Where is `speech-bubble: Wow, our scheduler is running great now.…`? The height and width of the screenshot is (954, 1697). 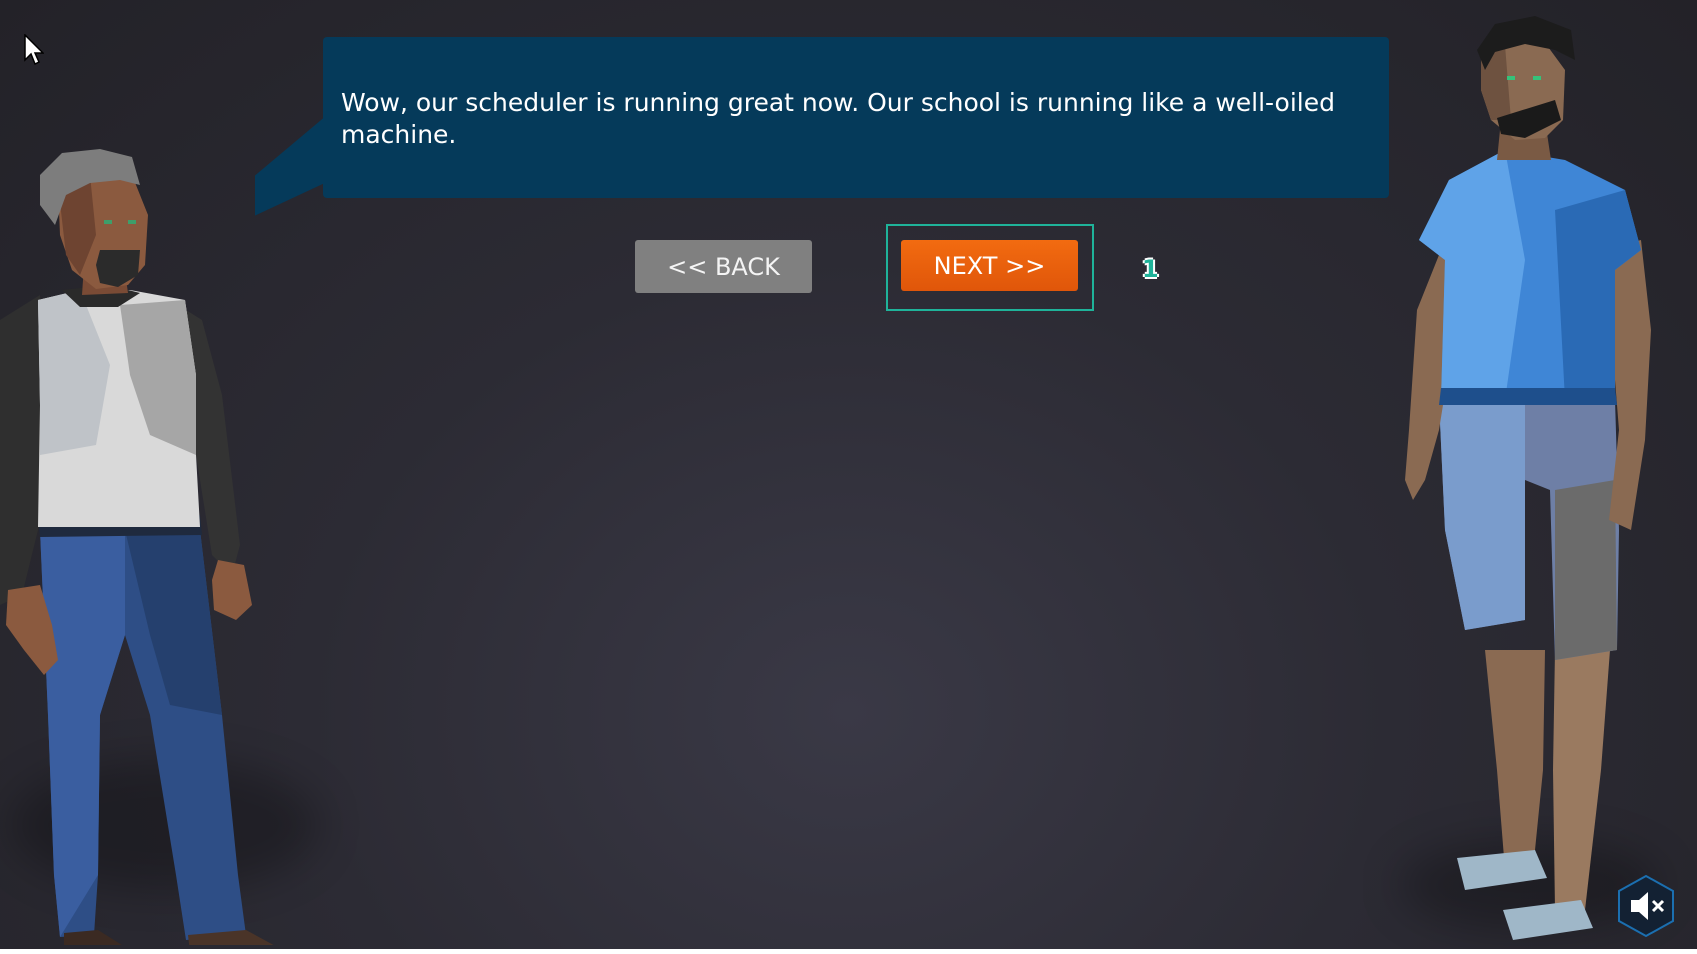
speech-bubble: Wow, our scheduler is running great now.… is located at coordinates (856, 117).